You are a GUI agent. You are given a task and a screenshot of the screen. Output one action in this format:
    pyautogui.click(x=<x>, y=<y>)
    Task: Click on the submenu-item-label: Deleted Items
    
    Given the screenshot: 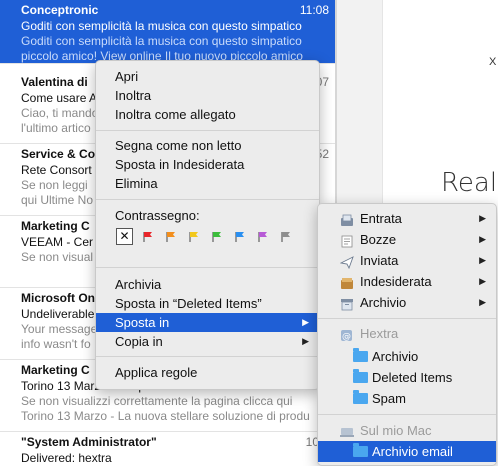 What is the action you would take?
    pyautogui.click(x=412, y=377)
    